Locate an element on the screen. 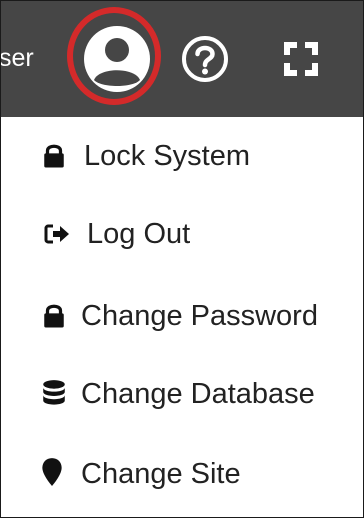  fullscreen-icon is located at coordinates (301, 59).